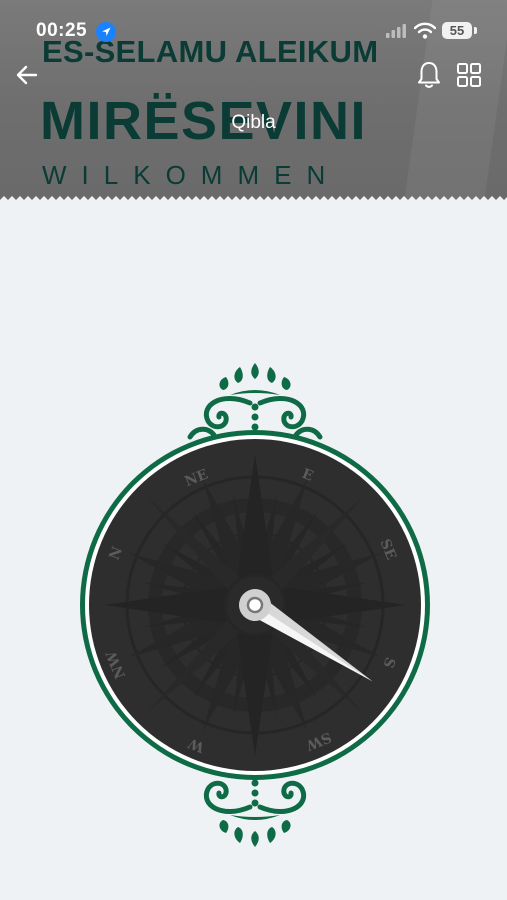 The image size is (507, 900). Describe the element at coordinates (475, 30) in the screenshot. I see `battery-tip` at that location.